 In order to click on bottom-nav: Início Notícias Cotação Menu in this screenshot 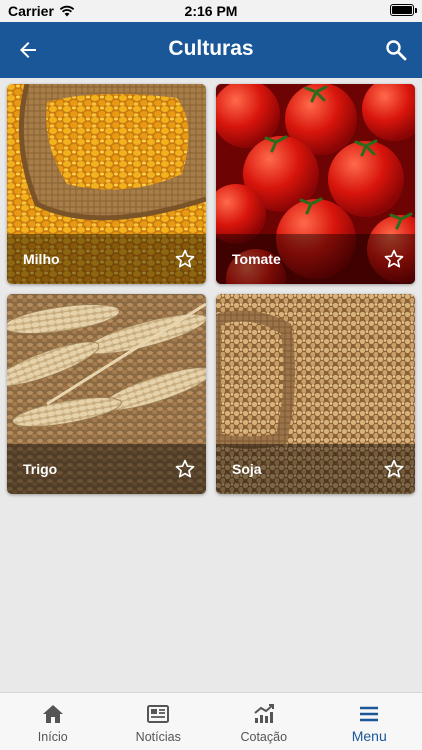, I will do `click(211, 721)`.